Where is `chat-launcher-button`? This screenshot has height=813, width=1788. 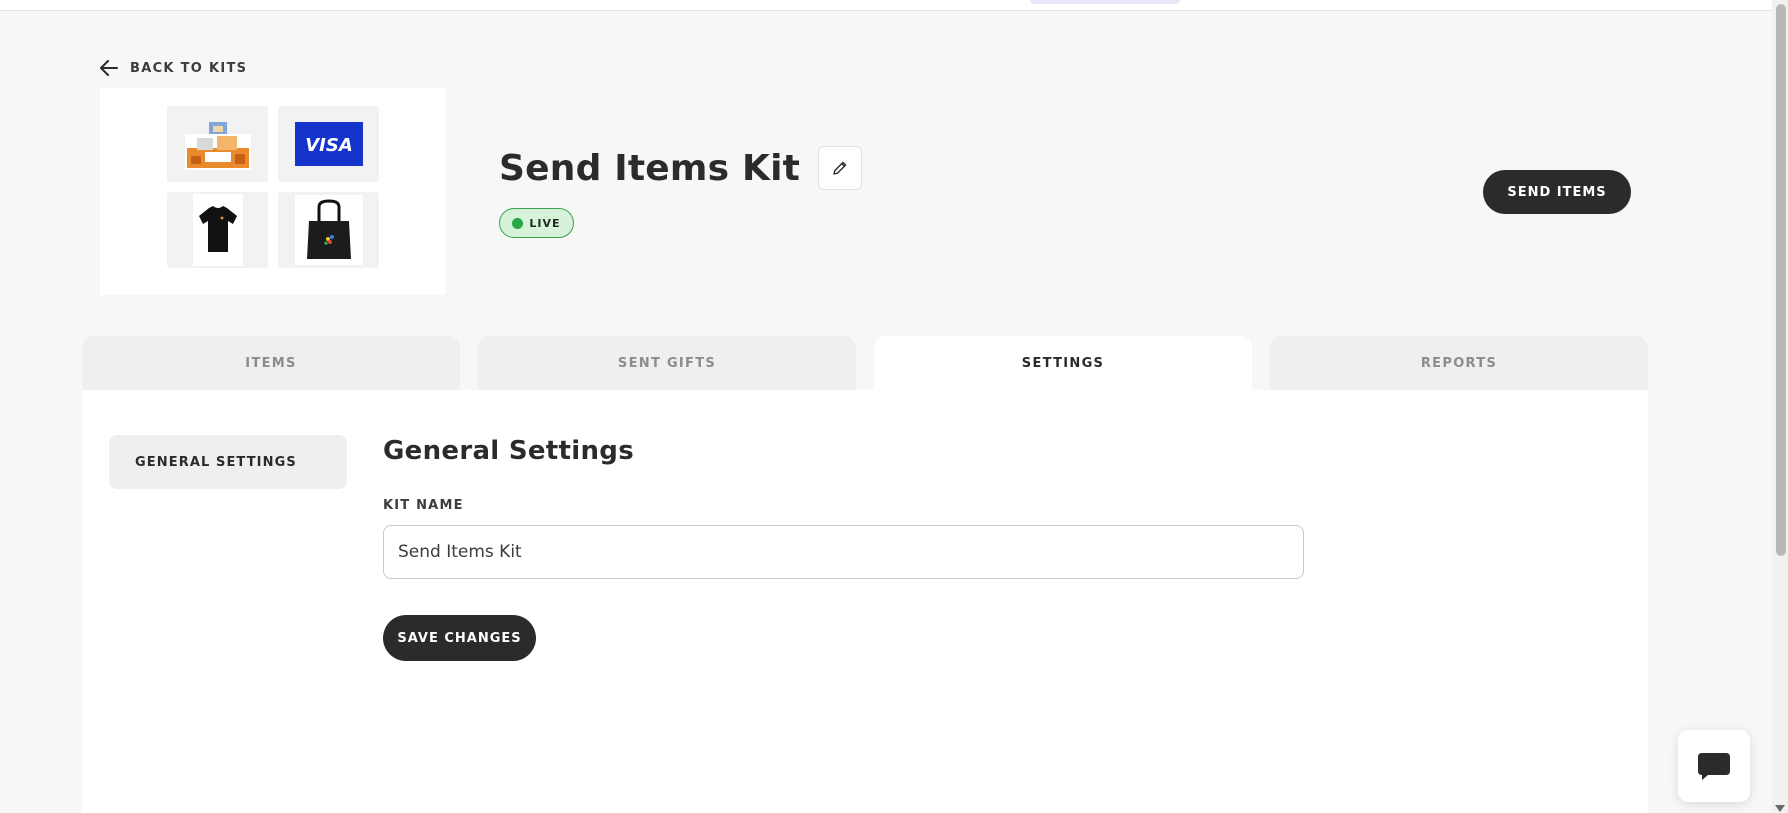
chat-launcher-button is located at coordinates (1714, 766).